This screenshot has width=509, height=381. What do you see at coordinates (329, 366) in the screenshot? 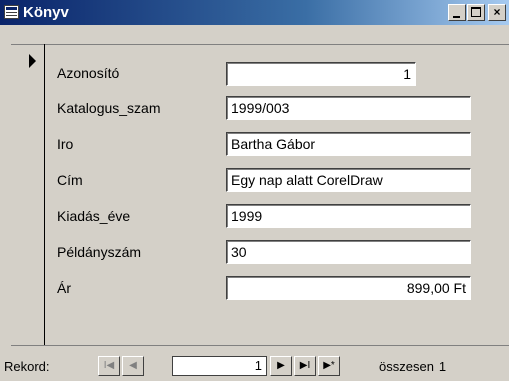
I see `new-record-button: ▶*` at bounding box center [329, 366].